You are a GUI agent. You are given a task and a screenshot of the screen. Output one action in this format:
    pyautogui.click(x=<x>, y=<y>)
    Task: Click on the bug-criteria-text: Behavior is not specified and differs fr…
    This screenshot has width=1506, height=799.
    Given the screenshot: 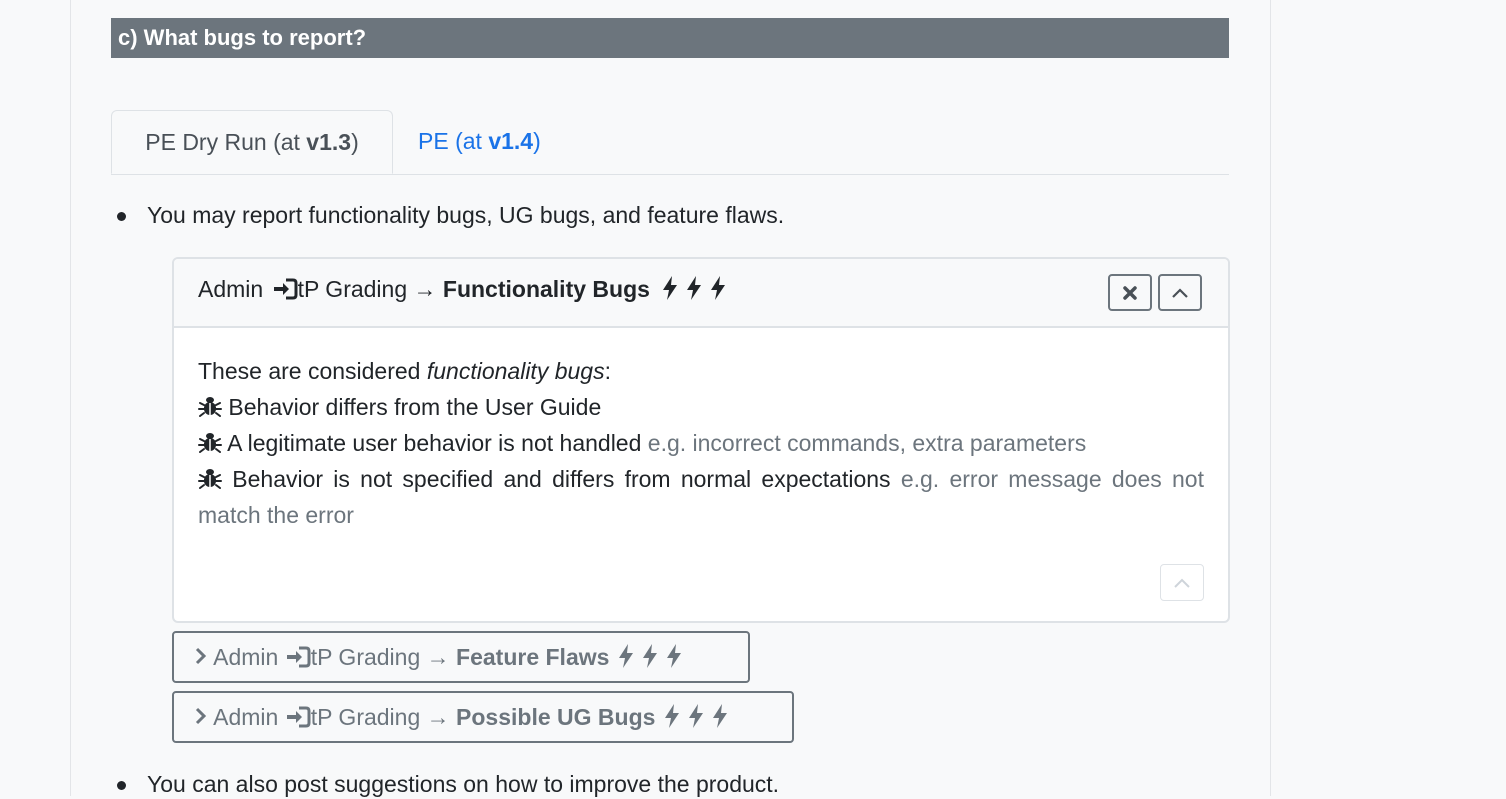 What is the action you would take?
    pyautogui.click(x=561, y=479)
    